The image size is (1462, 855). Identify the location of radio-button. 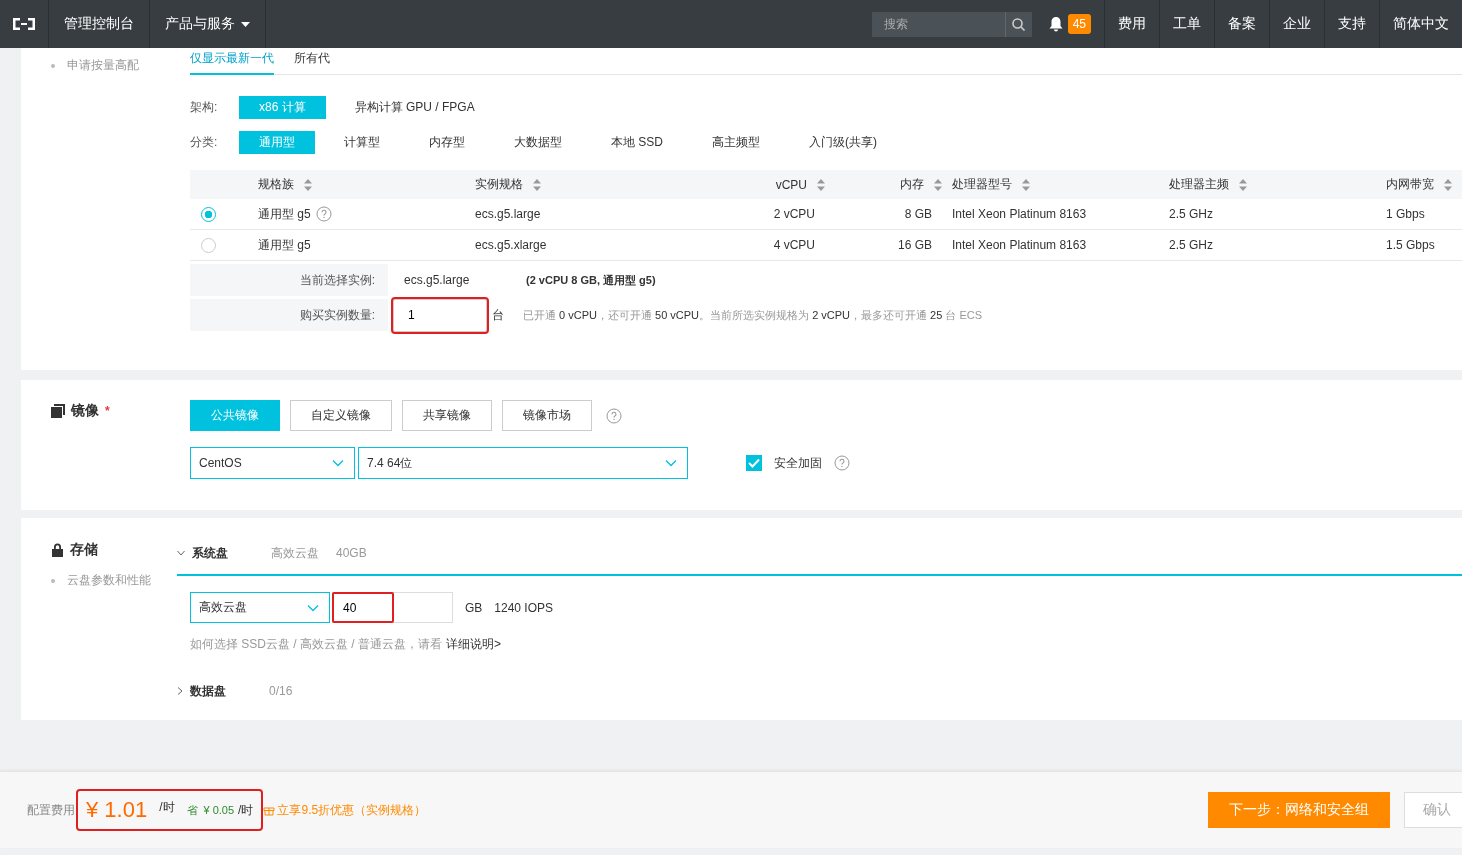
(208, 214).